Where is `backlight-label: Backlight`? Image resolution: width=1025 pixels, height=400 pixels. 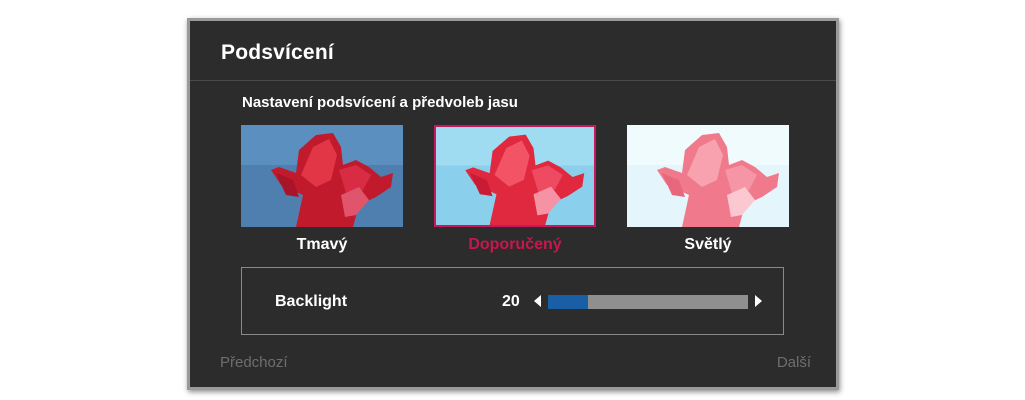 backlight-label: Backlight is located at coordinates (311, 301).